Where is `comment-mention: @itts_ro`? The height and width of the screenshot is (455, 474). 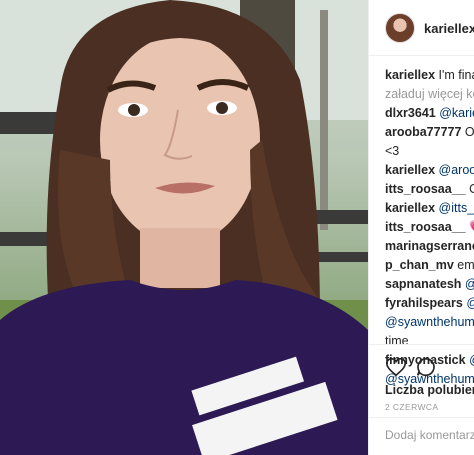
comment-mention: @itts_ro is located at coordinates (456, 208).